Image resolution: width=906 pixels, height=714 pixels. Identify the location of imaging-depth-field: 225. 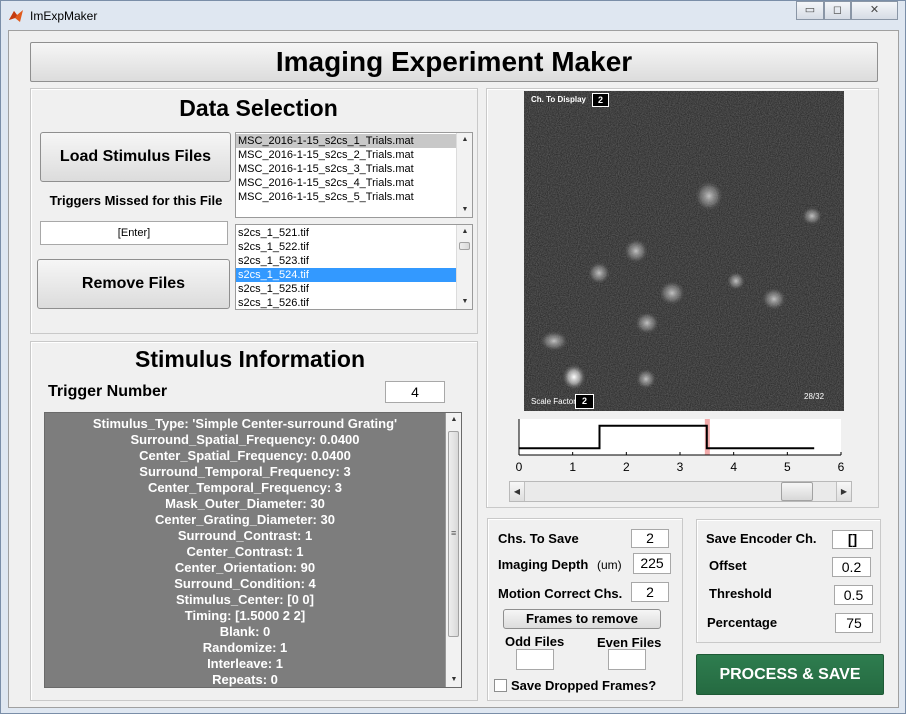
(652, 563).